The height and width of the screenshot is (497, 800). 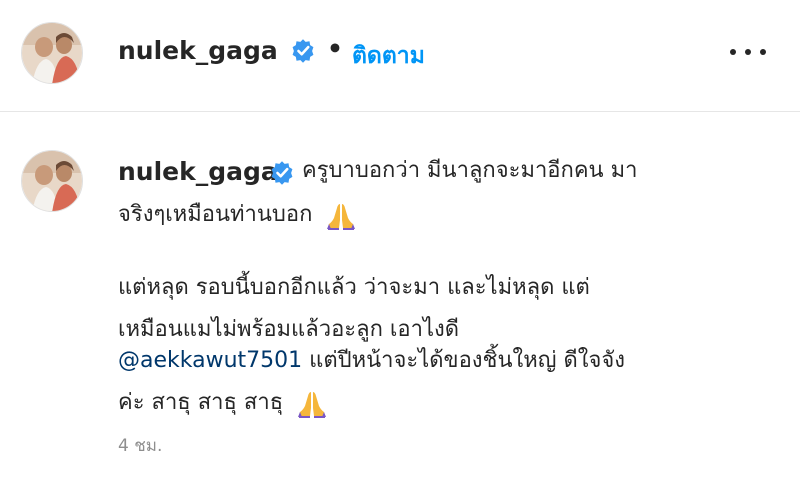 I want to click on profile-avatar, so click(x=52, y=53).